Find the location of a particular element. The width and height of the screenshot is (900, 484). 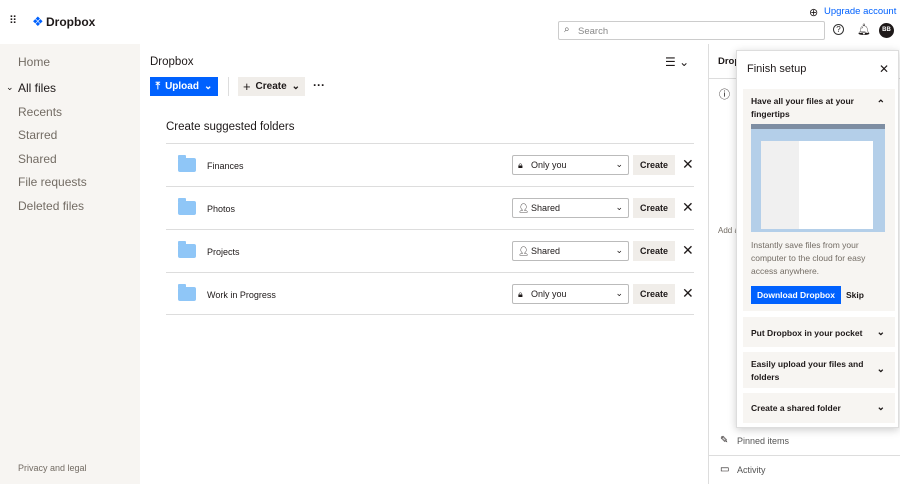

desktop-app-illustration is located at coordinates (818, 178).